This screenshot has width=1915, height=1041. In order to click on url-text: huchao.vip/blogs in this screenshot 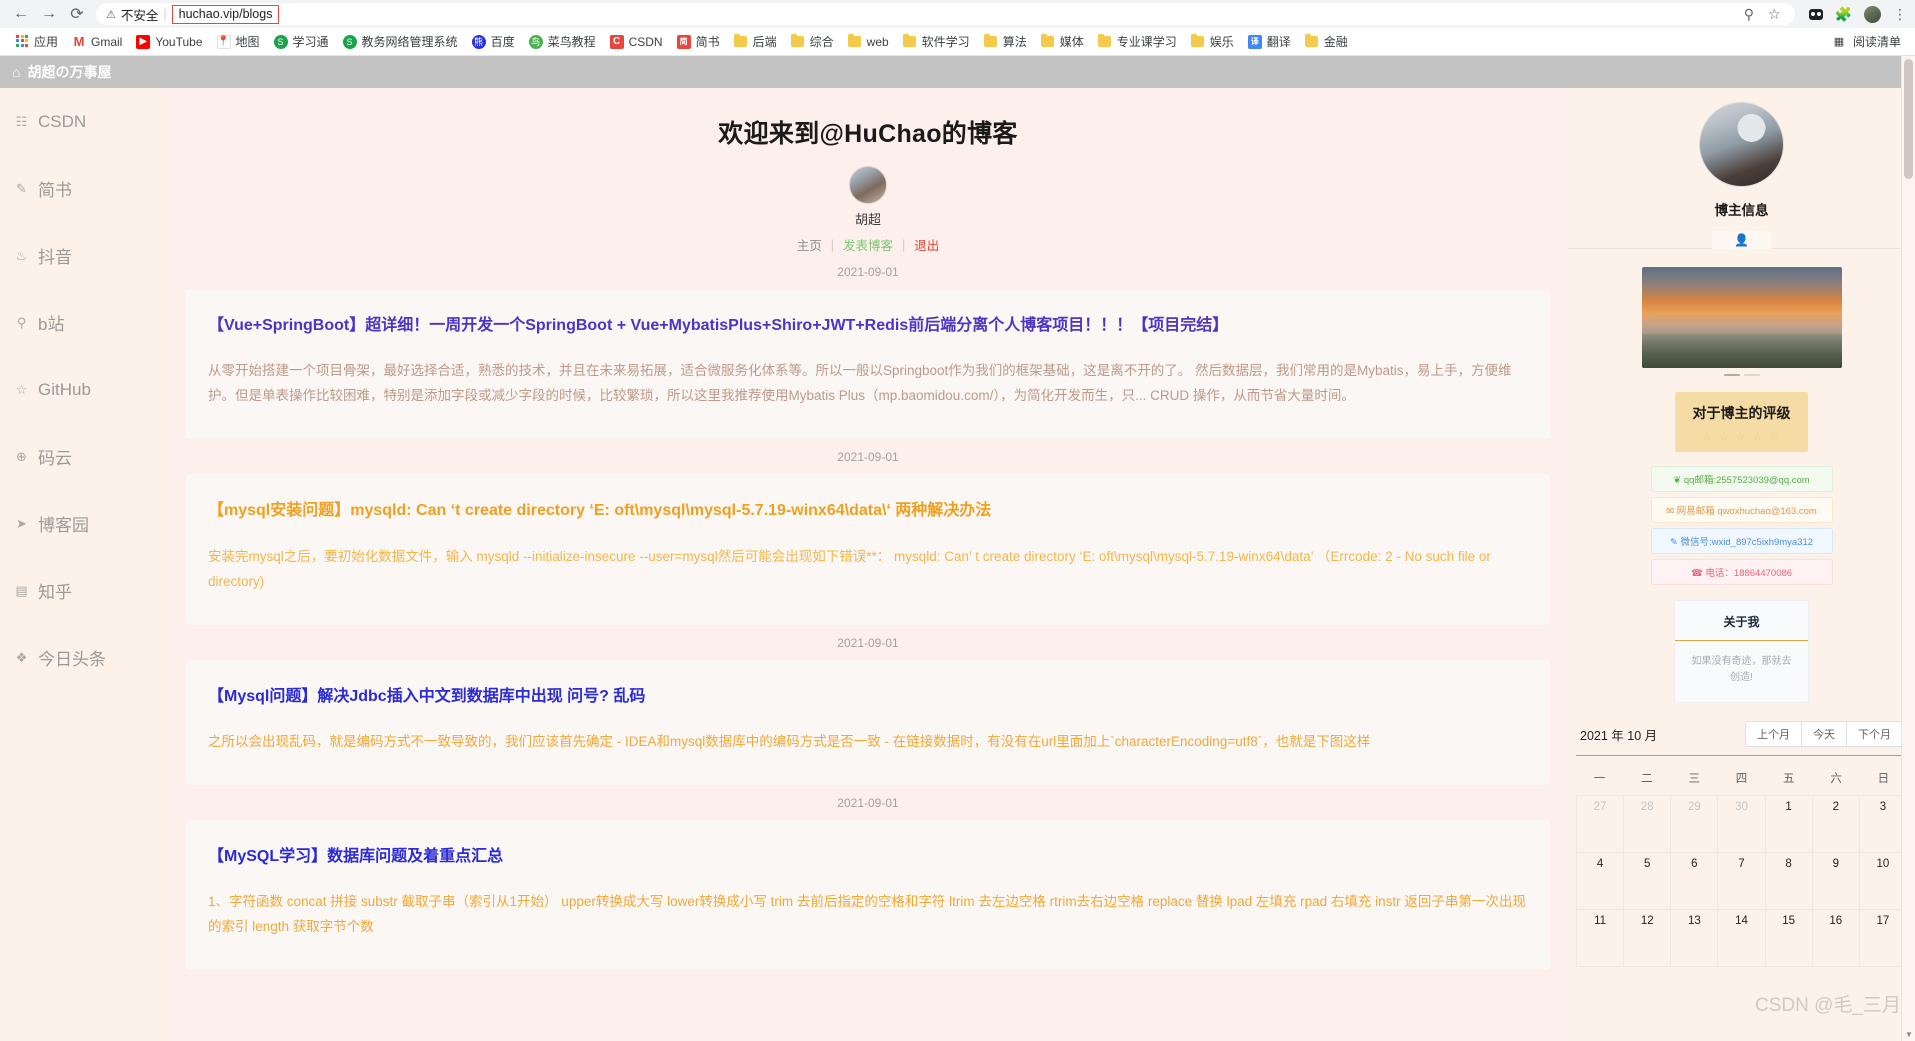, I will do `click(225, 14)`.